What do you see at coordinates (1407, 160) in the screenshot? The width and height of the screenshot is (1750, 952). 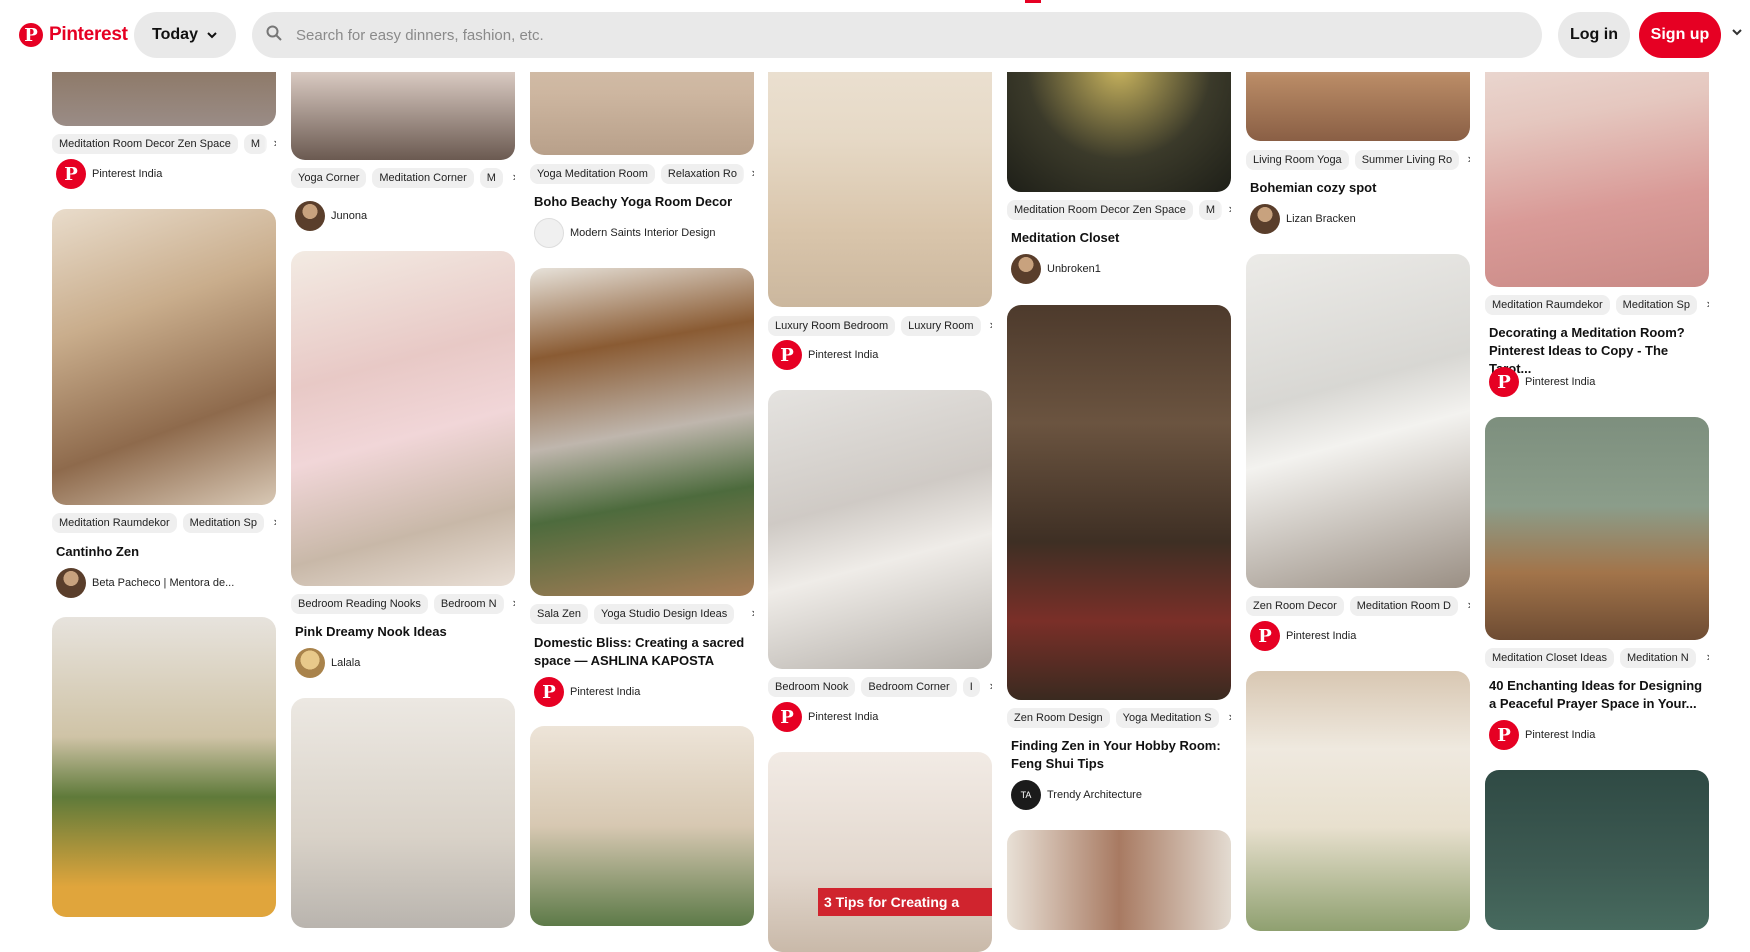 I see `tag-chip: Summer Living Ro` at bounding box center [1407, 160].